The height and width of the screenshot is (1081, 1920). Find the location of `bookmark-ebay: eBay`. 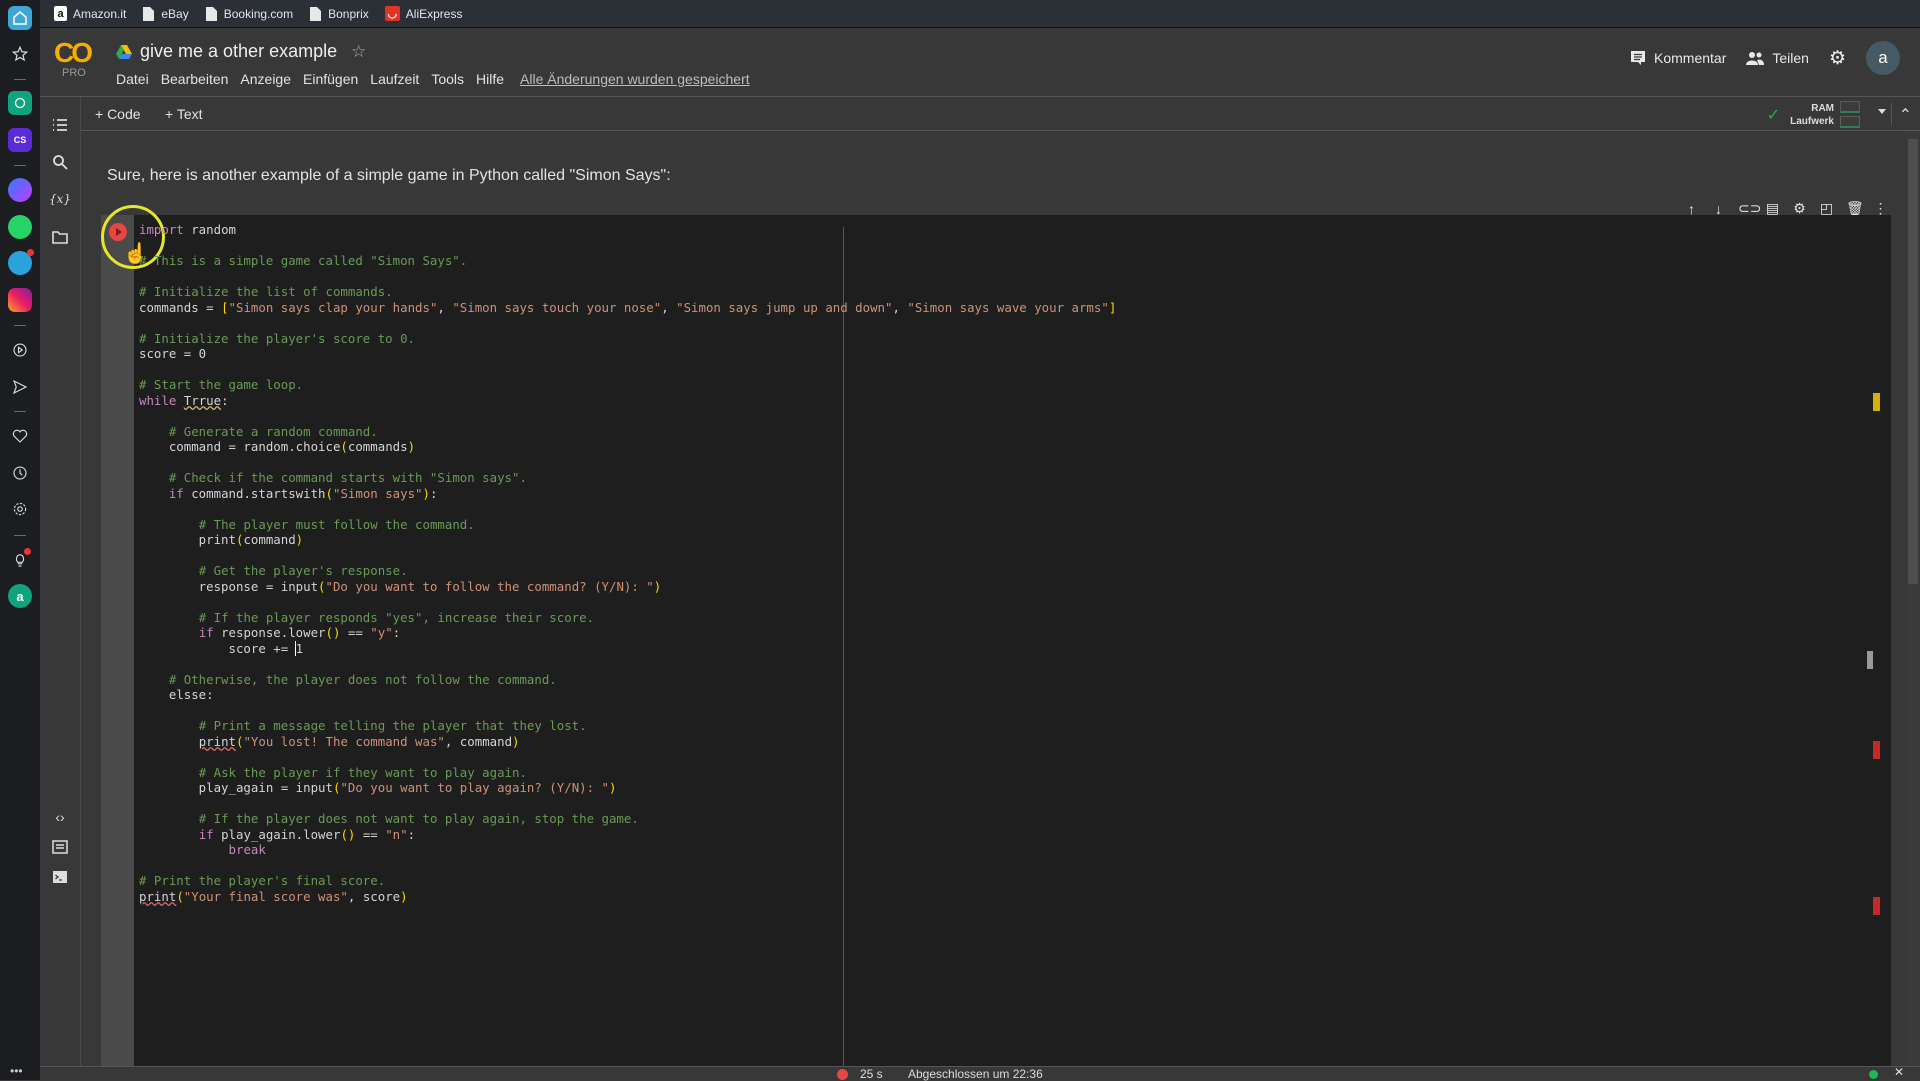

bookmark-ebay: eBay is located at coordinates (165, 13).